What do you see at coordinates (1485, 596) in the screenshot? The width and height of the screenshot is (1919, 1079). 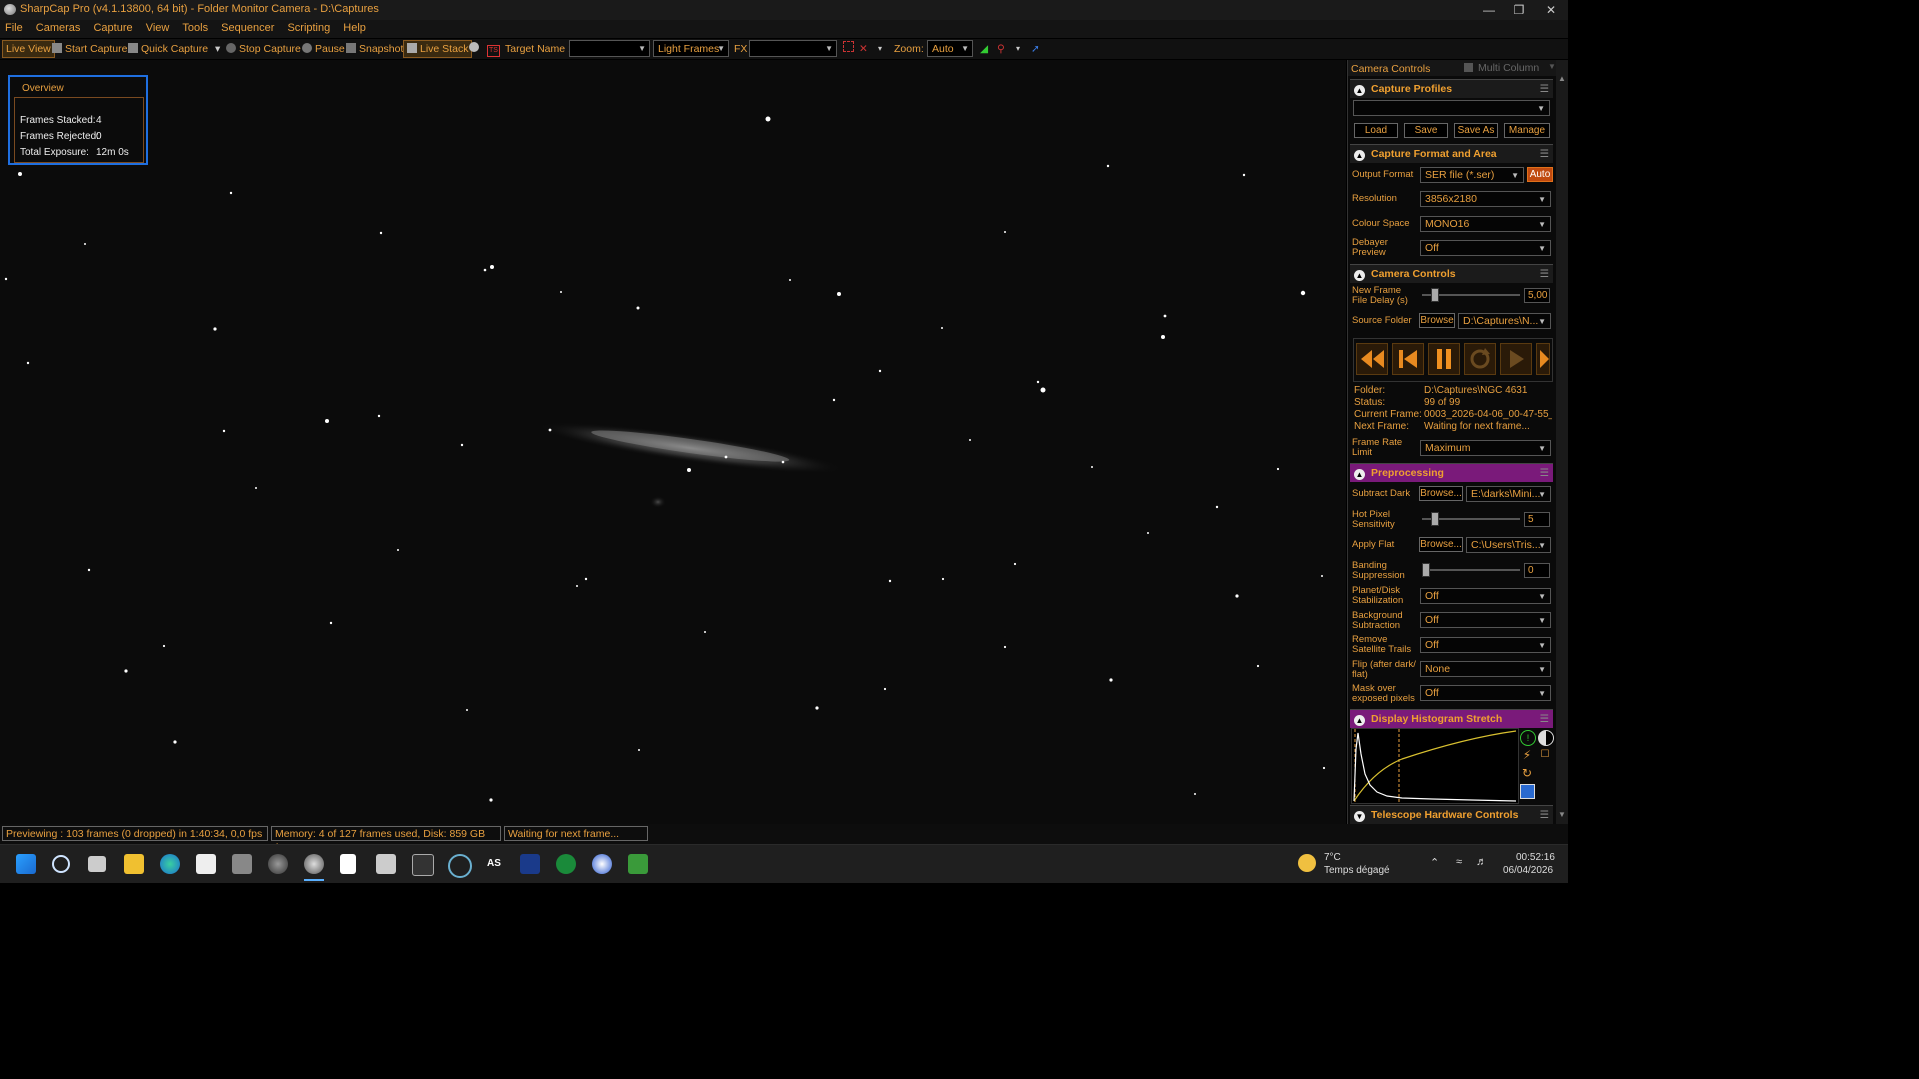 I see `planet-stabilization-select: Off ▼` at bounding box center [1485, 596].